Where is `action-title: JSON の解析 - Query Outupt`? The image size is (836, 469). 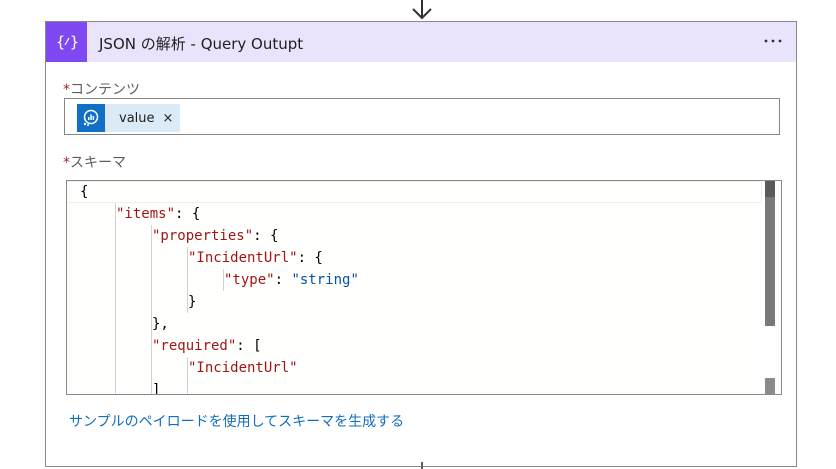
action-title: JSON の解析 - Query Outupt is located at coordinates (201, 43).